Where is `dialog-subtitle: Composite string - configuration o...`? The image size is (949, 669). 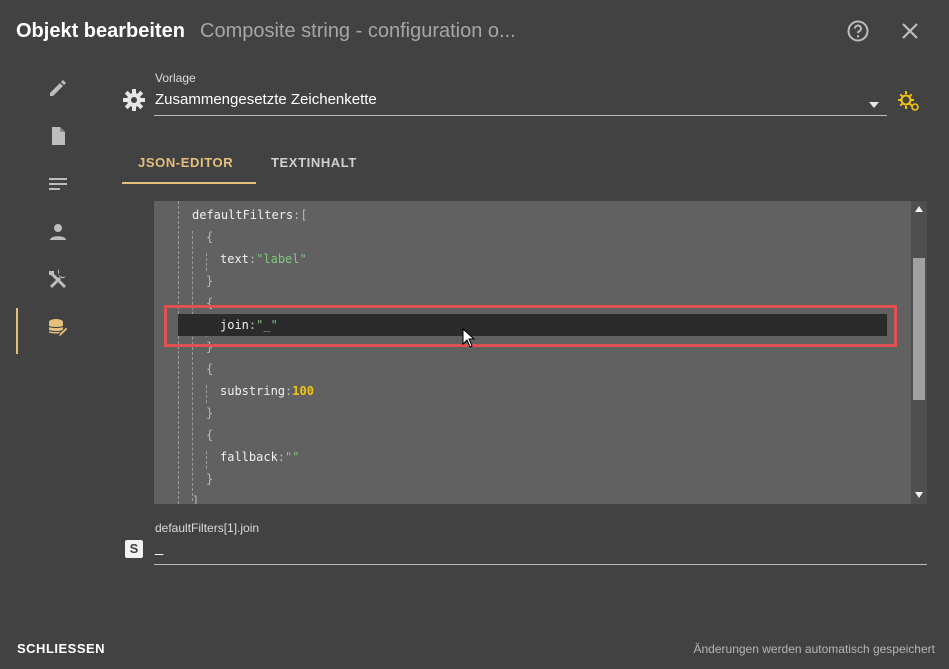
dialog-subtitle: Composite string - configuration o... is located at coordinates (358, 31).